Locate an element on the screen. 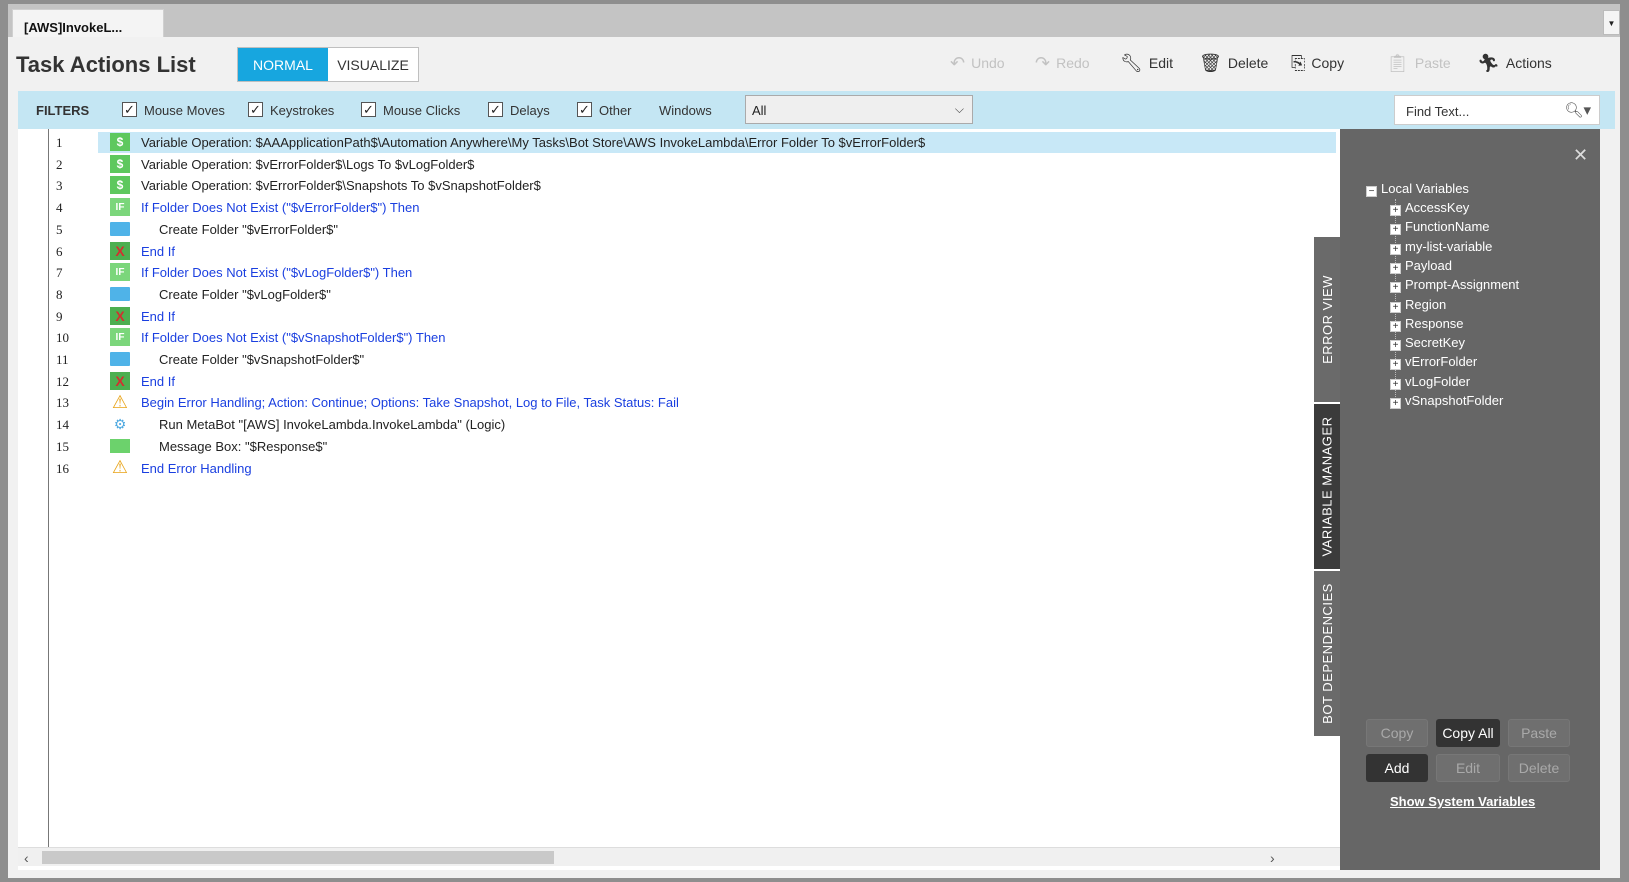 This screenshot has height=882, width=1629. delays-checkbox: ✓ is located at coordinates (495, 109).